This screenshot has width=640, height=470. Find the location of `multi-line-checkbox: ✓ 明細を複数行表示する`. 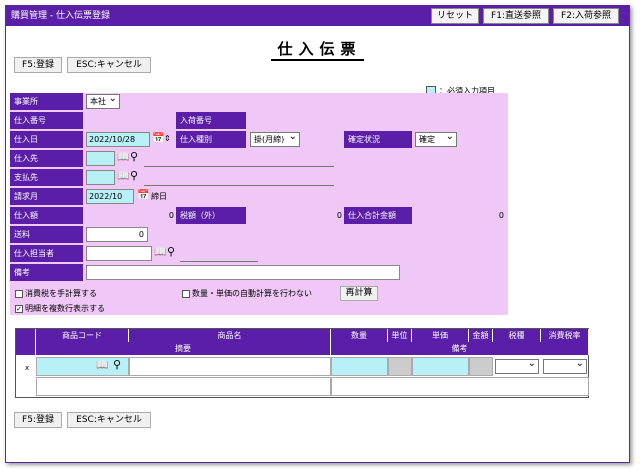

multi-line-checkbox: ✓ 明細を複数行表示する is located at coordinates (60, 308).